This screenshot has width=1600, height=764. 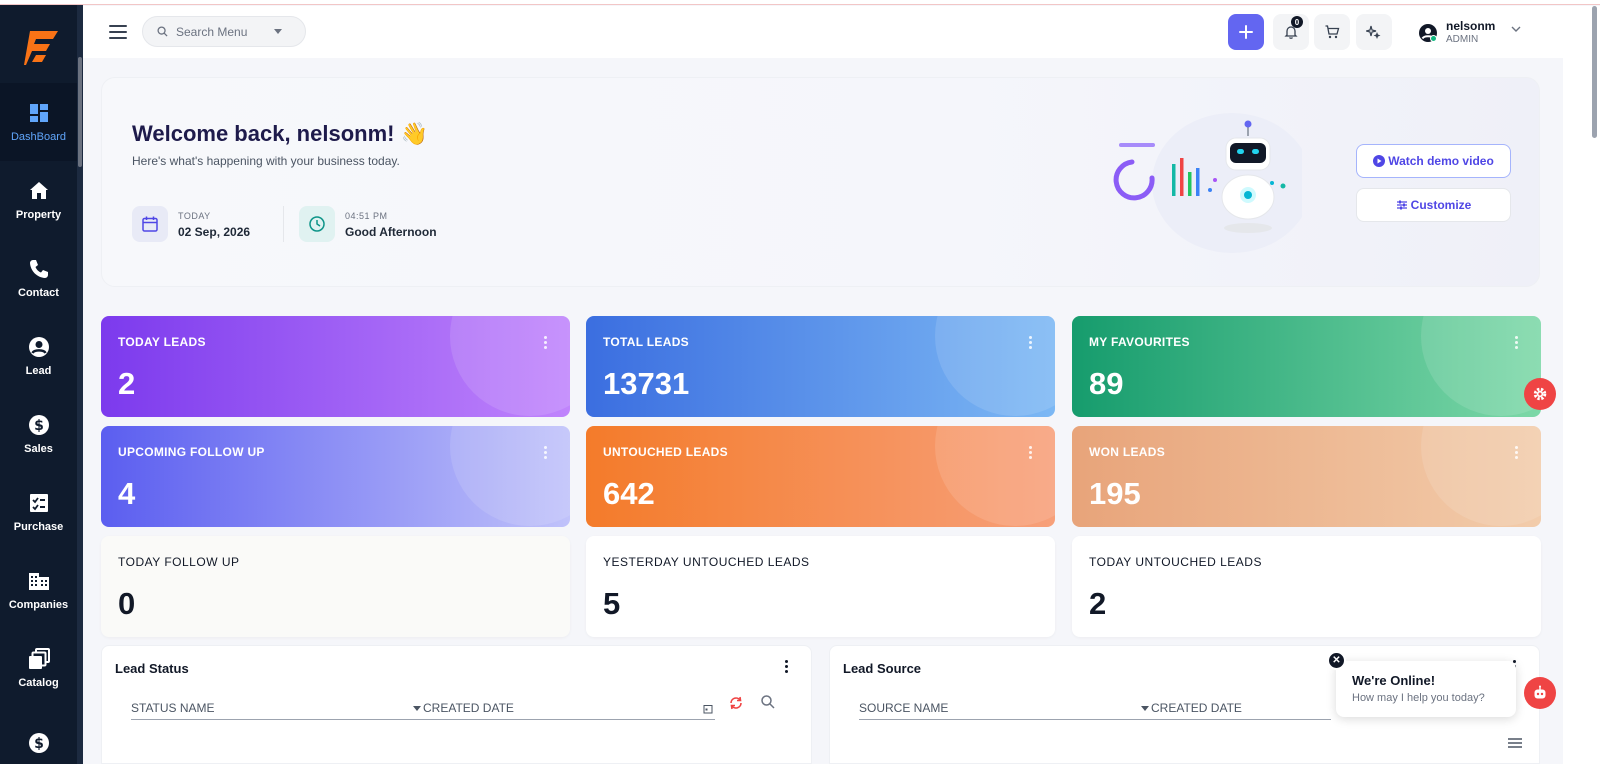 I want to click on stat-card-my-favourites: MY FAVOURITES 89, so click(x=1306, y=366).